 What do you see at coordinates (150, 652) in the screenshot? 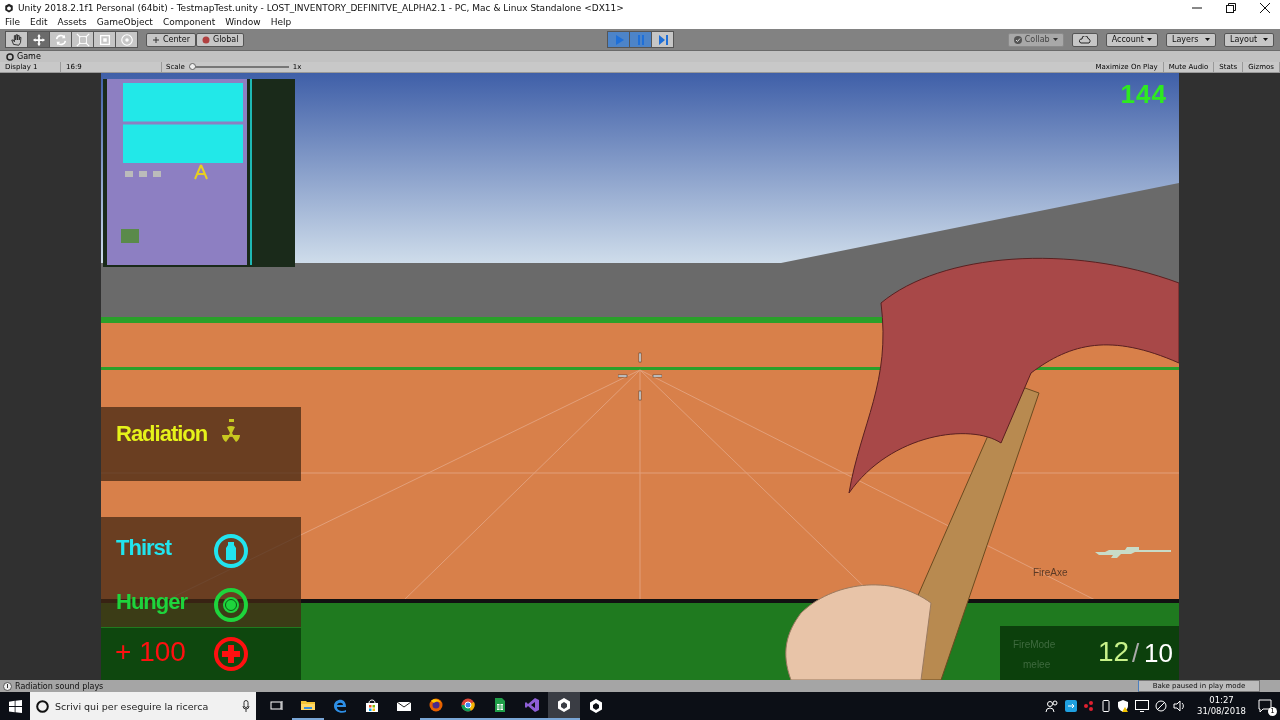
I see `health-readout: + 100` at bounding box center [150, 652].